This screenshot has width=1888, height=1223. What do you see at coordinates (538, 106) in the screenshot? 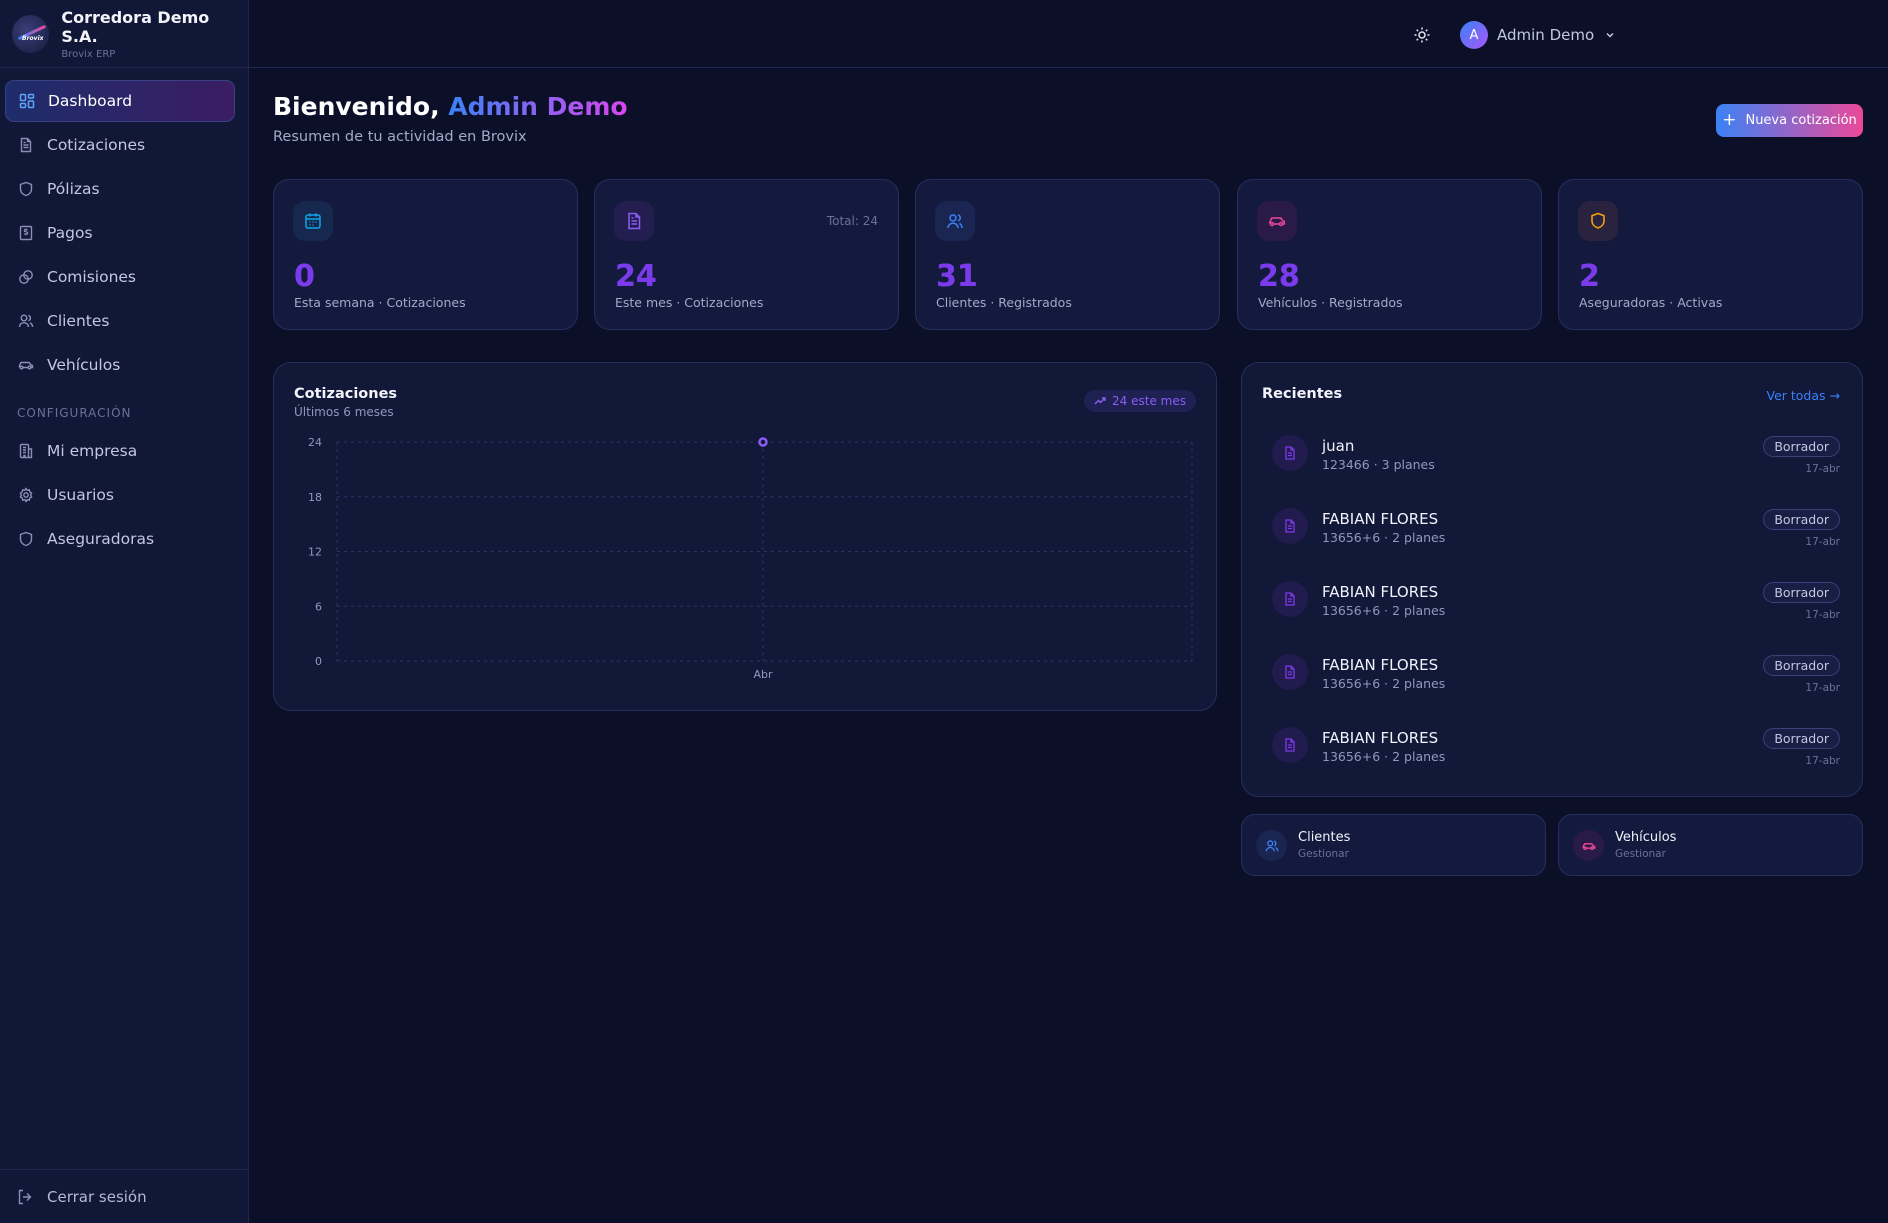
I see `greeting-user: Admin Demo` at bounding box center [538, 106].